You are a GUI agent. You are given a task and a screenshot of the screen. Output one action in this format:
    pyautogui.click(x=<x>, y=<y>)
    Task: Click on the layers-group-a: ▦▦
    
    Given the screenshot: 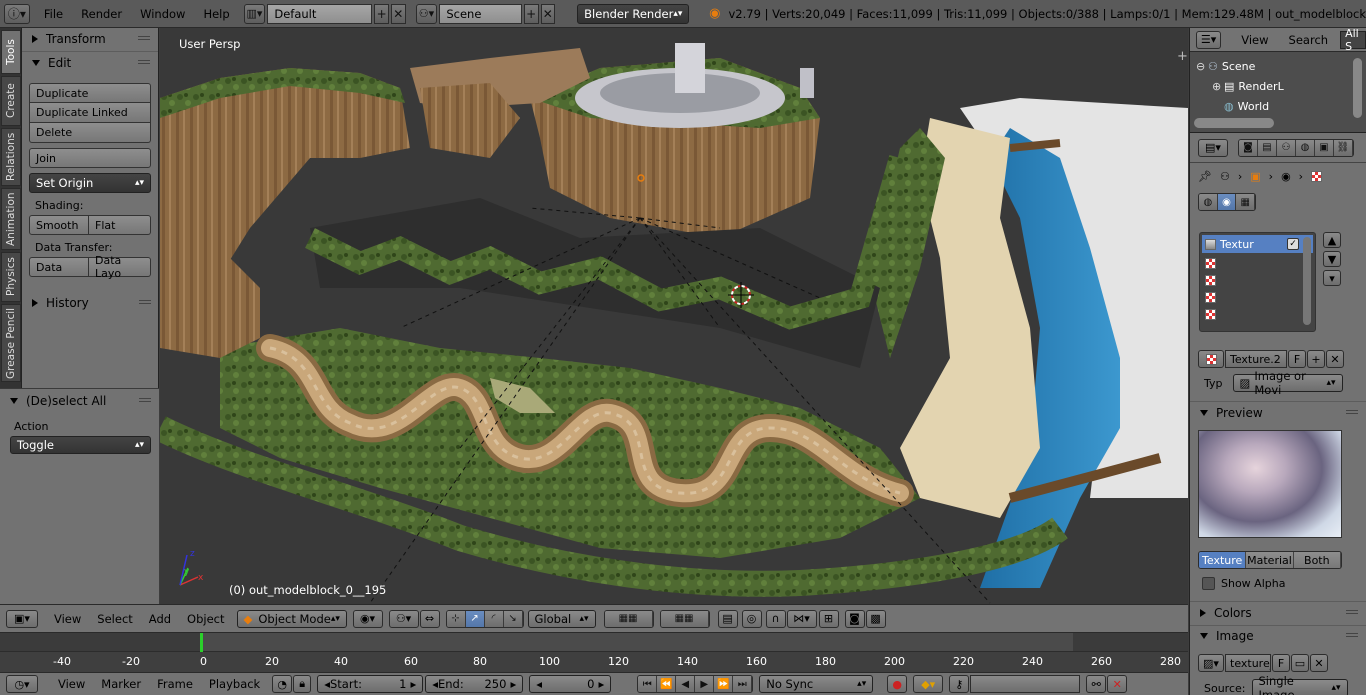 What is the action you would take?
    pyautogui.click(x=628, y=618)
    